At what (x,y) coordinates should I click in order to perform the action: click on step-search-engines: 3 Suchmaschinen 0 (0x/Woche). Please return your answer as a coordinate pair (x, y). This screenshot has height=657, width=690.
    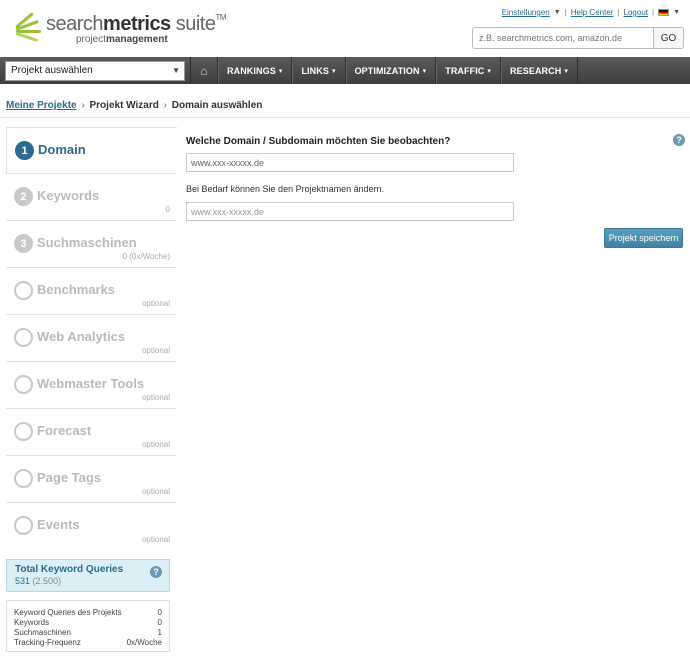
    Looking at the image, I should click on (91, 244).